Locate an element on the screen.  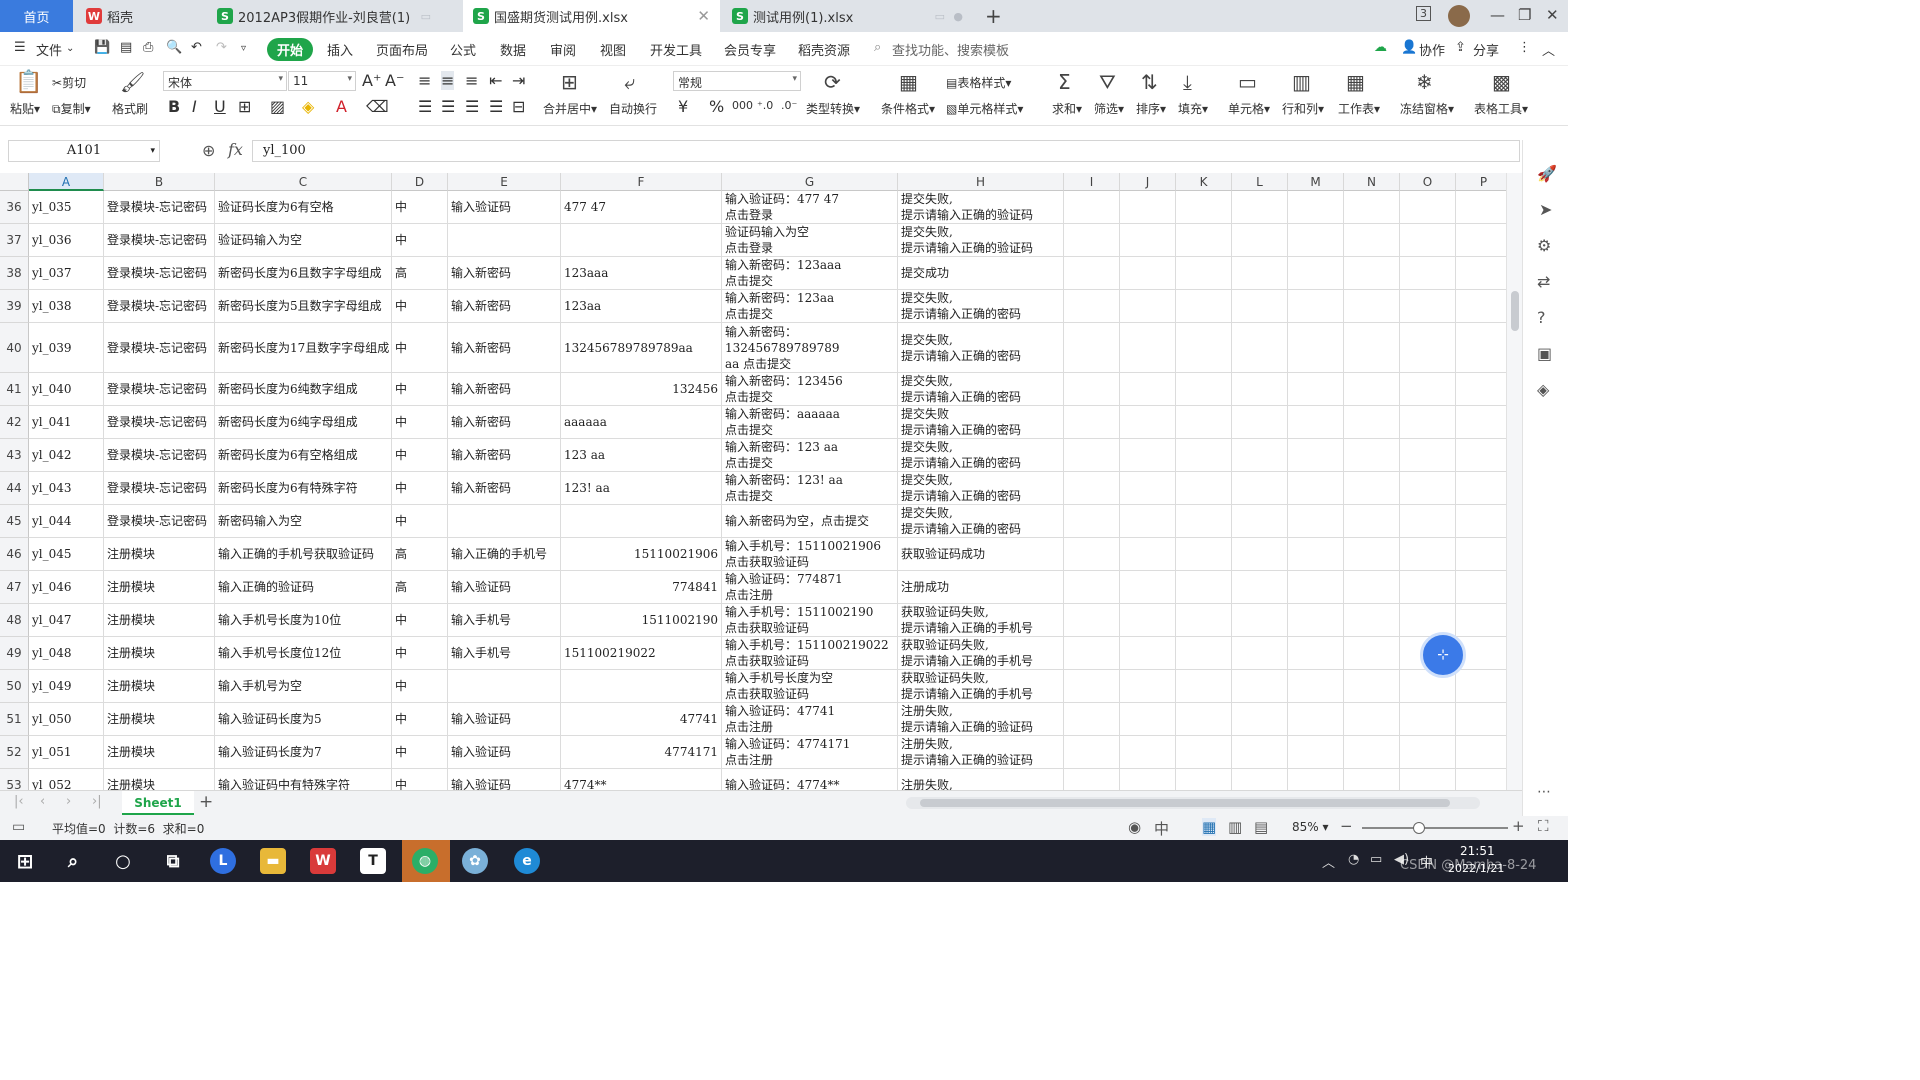
table-cell: 验证码输入为空 is located at coordinates (303, 240).